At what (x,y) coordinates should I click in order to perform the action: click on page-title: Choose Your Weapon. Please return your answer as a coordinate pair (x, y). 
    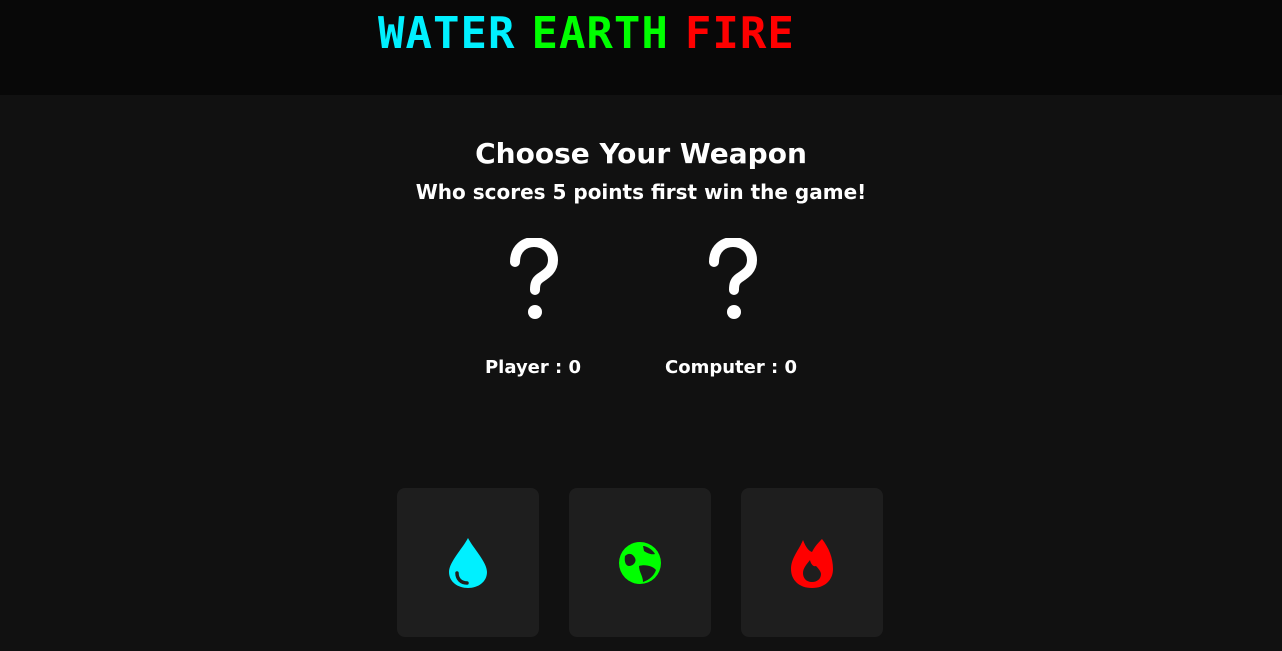
    Looking at the image, I should click on (641, 153).